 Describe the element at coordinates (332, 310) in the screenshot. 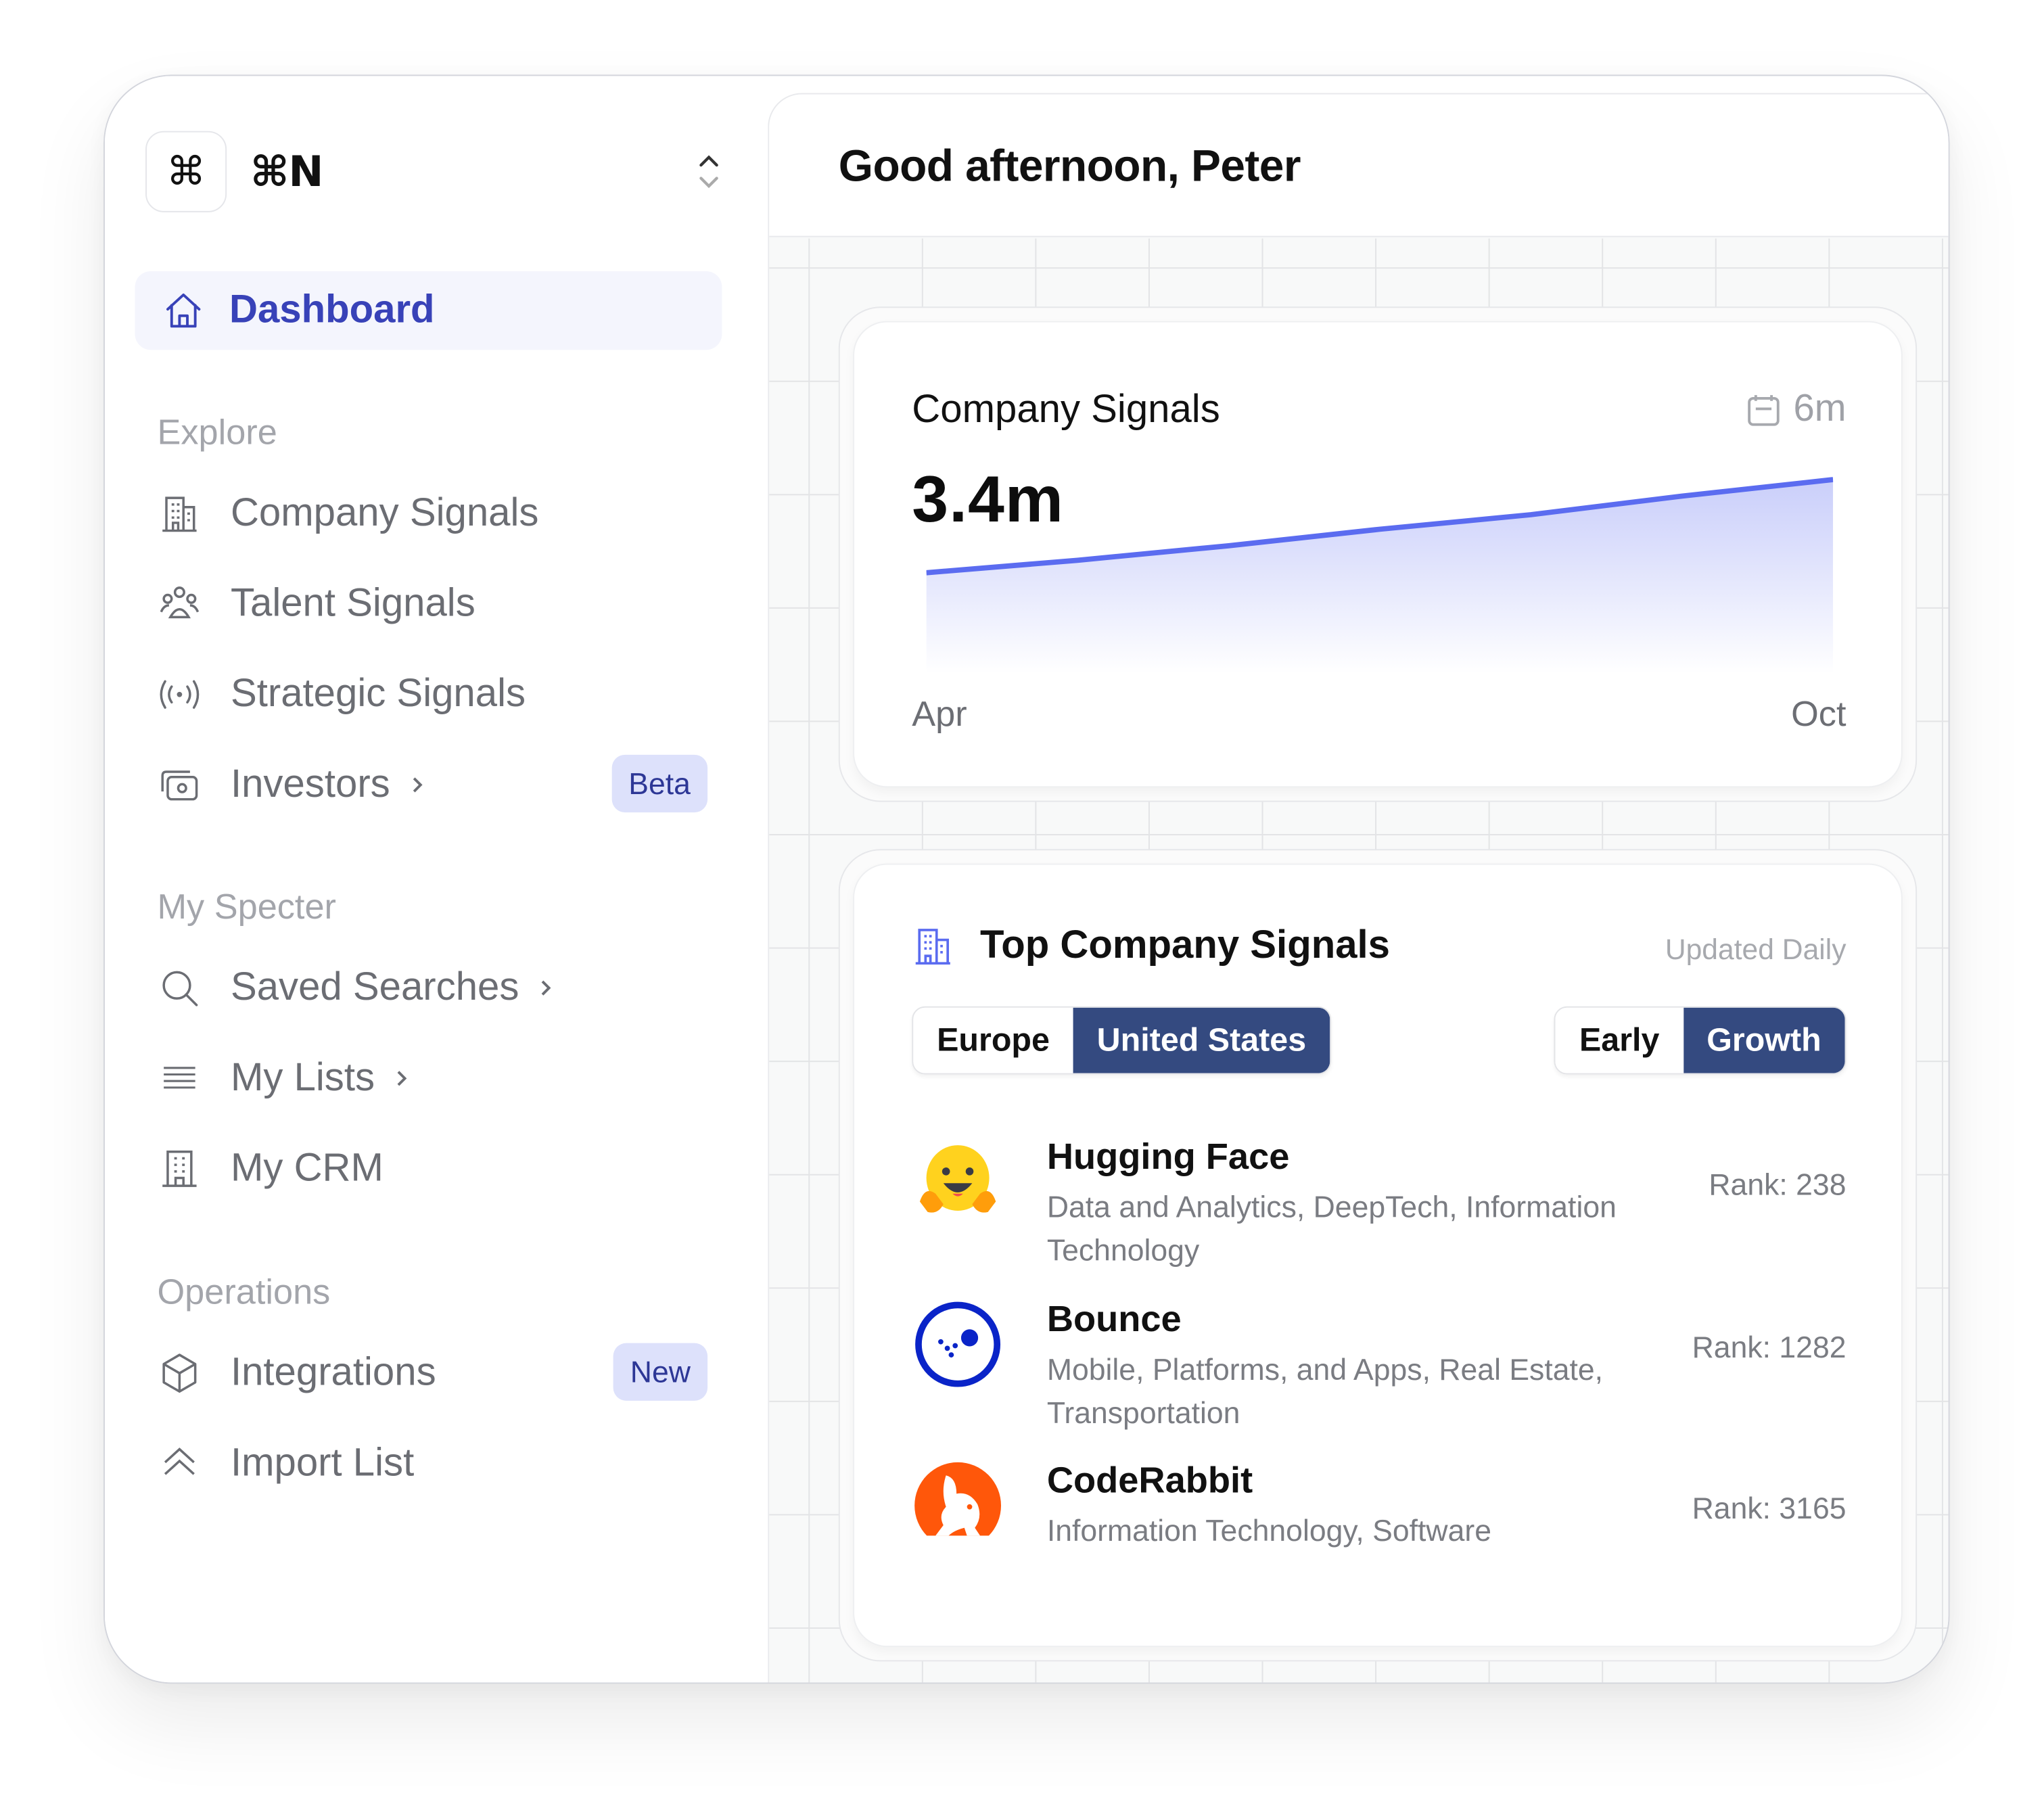

I see `sidebar-item-label: Dashboard` at that location.